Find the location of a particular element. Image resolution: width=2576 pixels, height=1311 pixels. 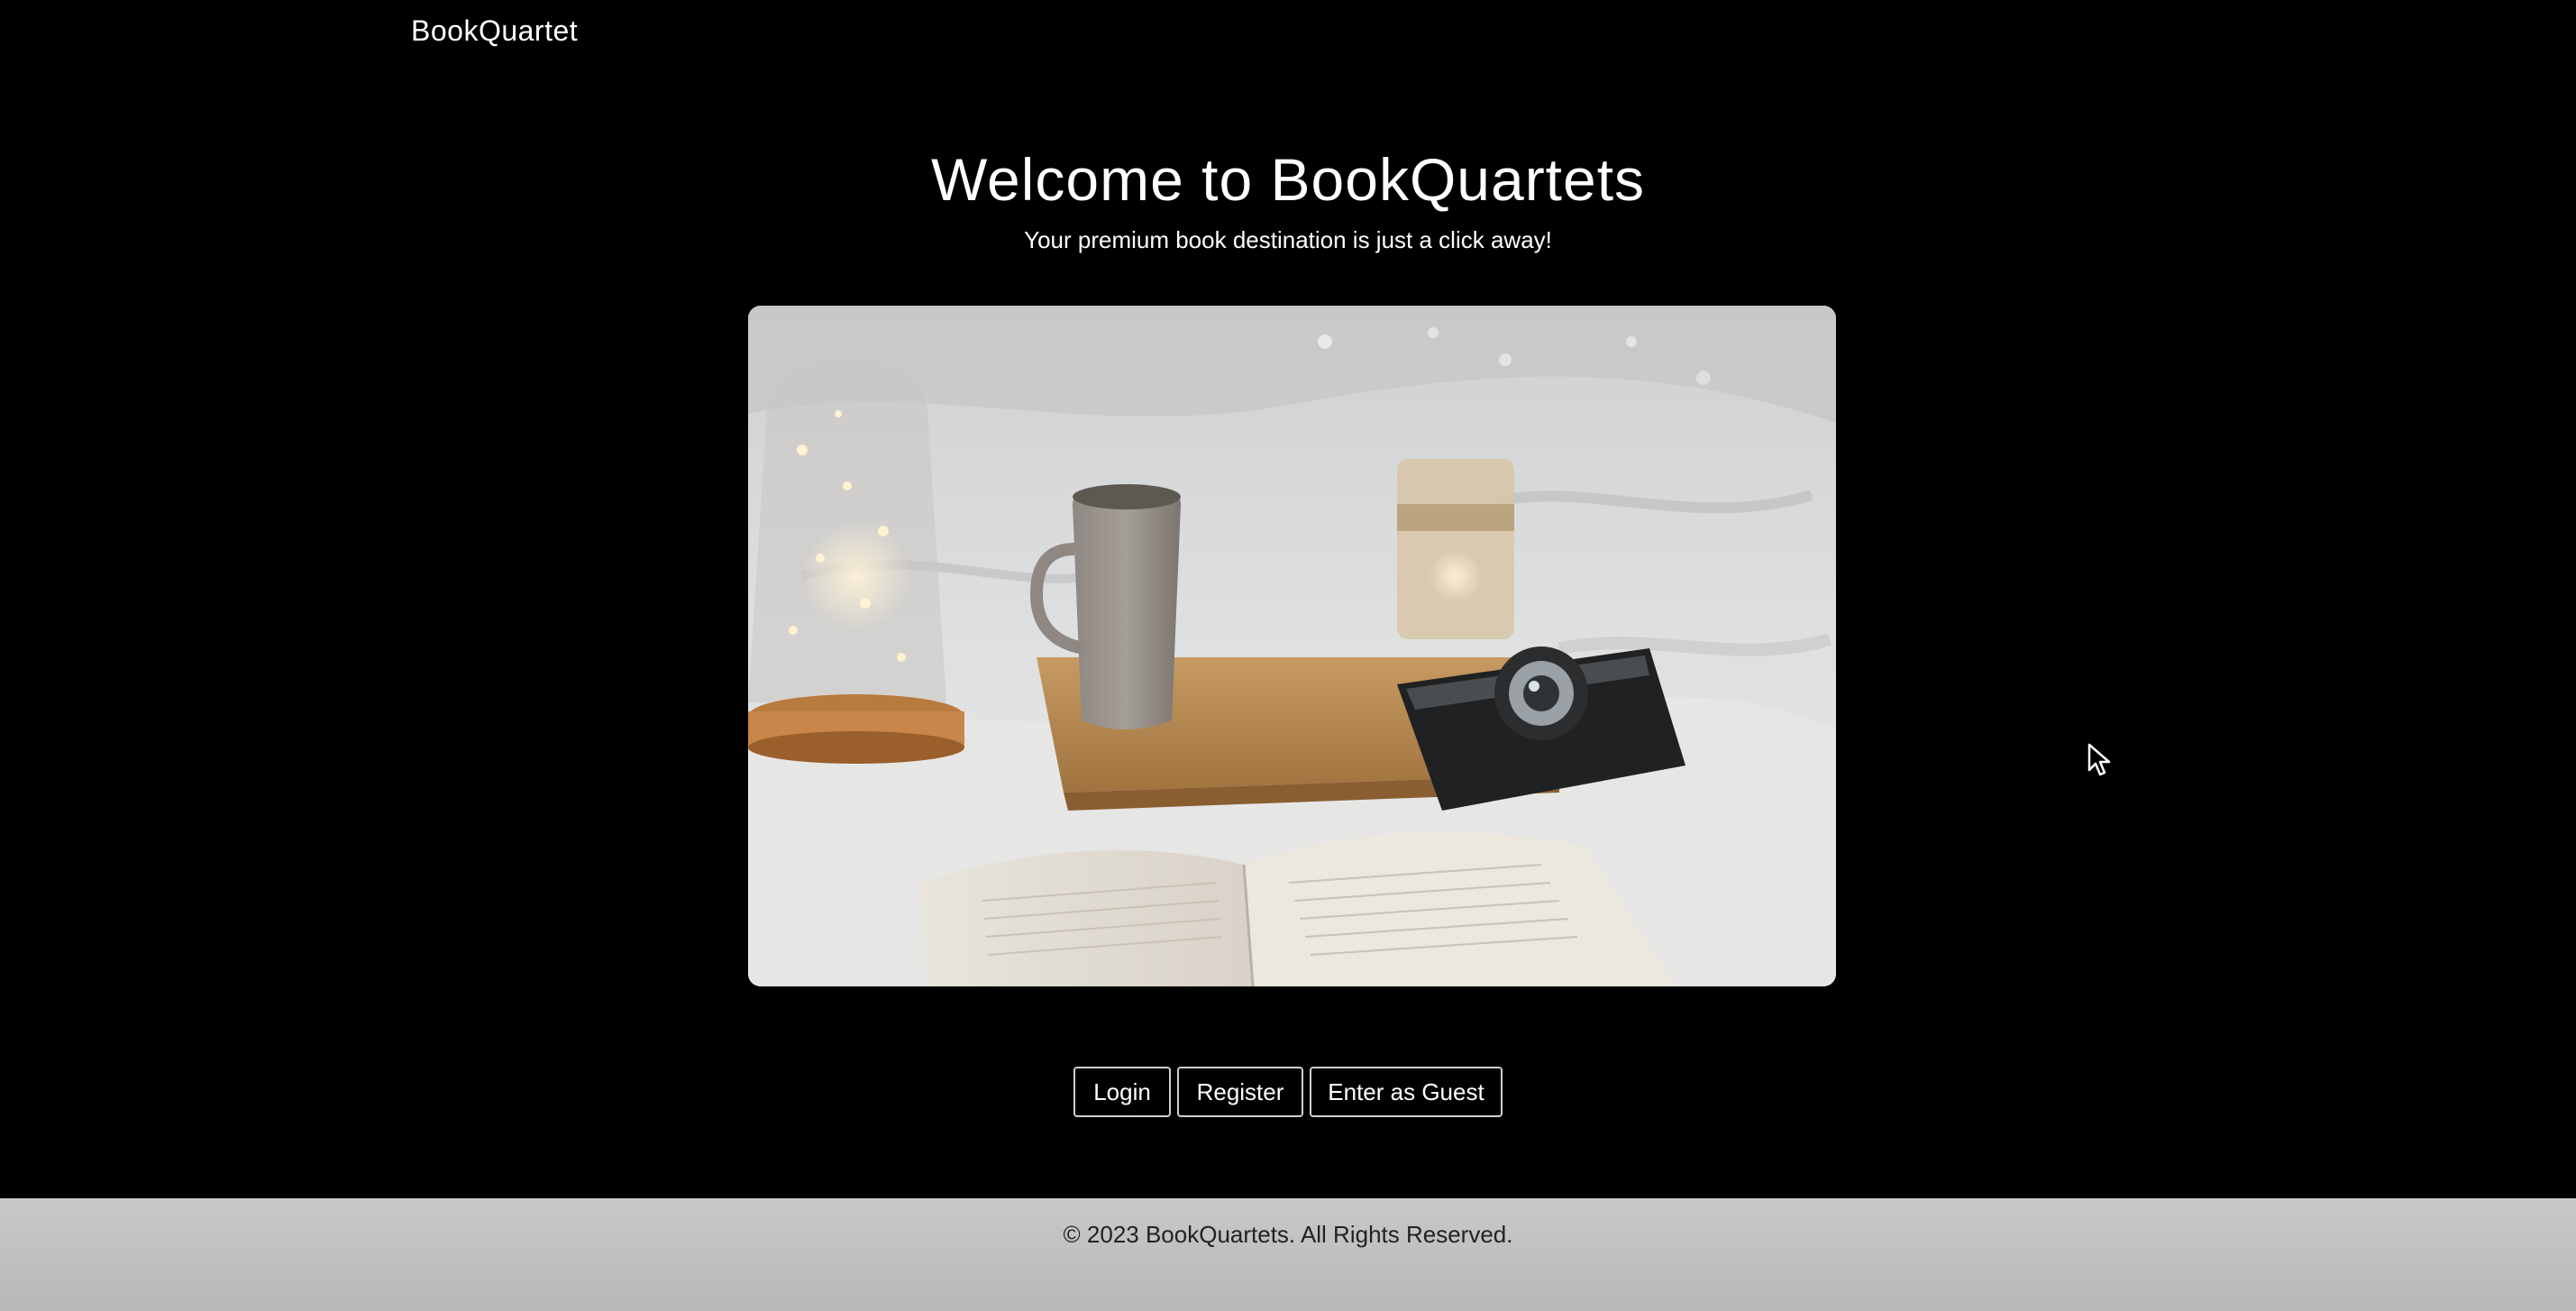

register-button: Register is located at coordinates (1240, 1092).